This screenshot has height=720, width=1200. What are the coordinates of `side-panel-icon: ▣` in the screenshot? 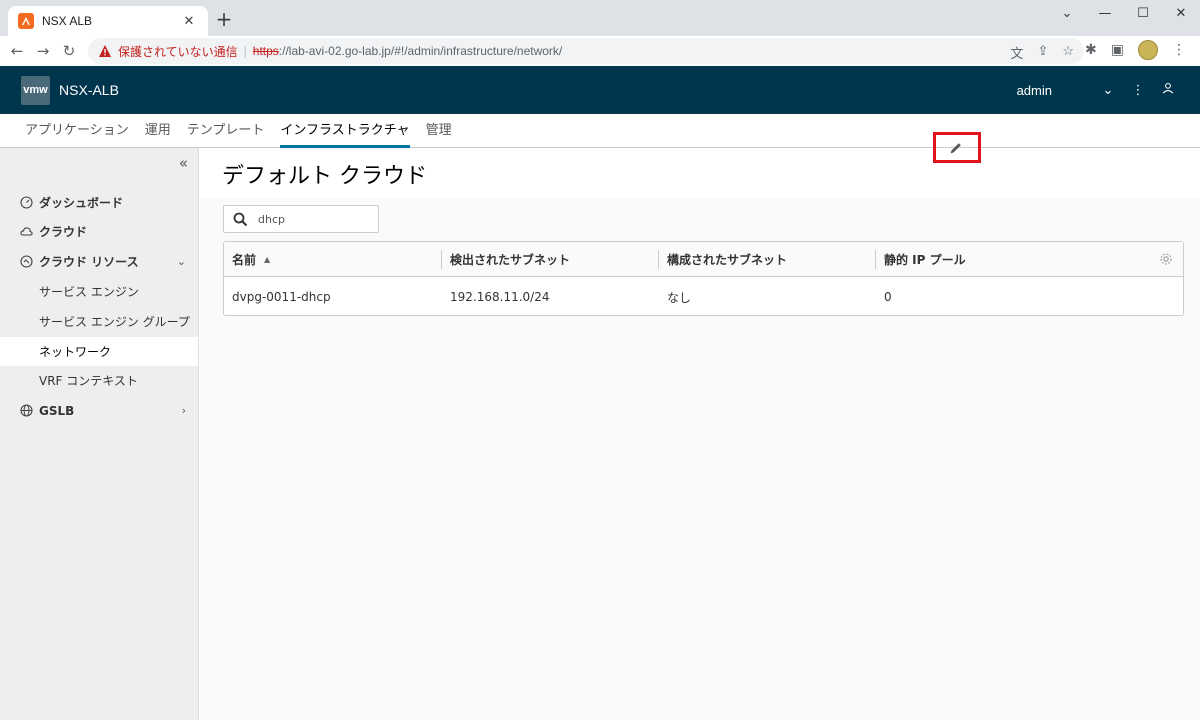 It's located at (1117, 50).